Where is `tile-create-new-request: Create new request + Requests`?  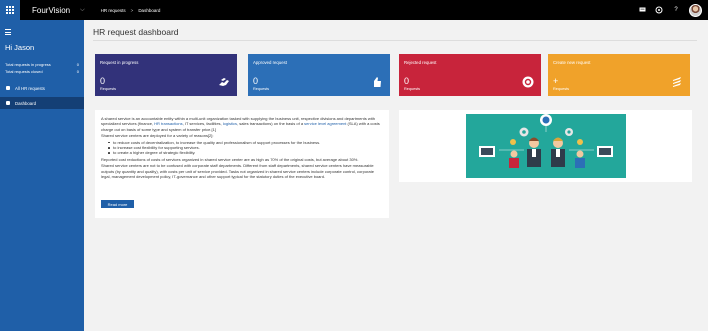
tile-create-new-request: Create new request + Requests is located at coordinates (619, 75).